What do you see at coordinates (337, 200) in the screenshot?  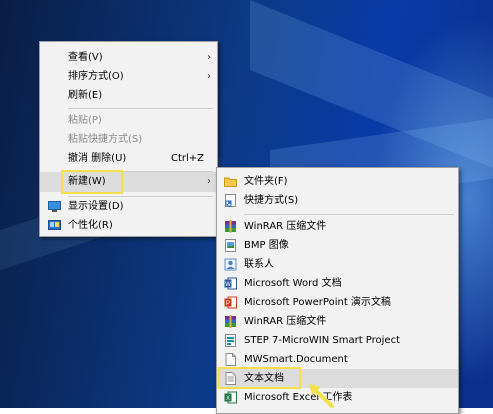 I see `new-item-shortcut: 快捷方式(S)` at bounding box center [337, 200].